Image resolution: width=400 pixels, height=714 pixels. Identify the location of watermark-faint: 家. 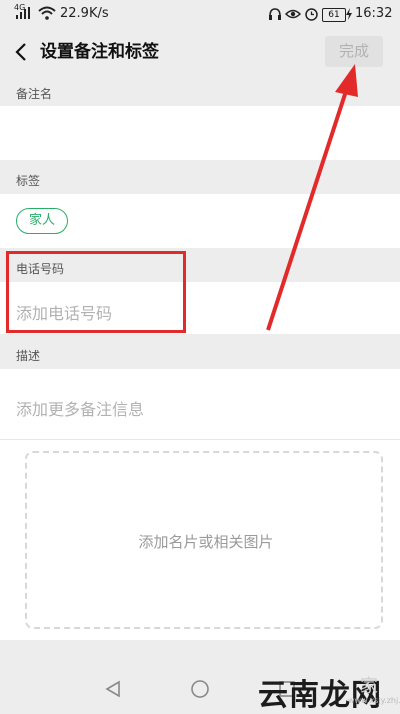
(369, 686).